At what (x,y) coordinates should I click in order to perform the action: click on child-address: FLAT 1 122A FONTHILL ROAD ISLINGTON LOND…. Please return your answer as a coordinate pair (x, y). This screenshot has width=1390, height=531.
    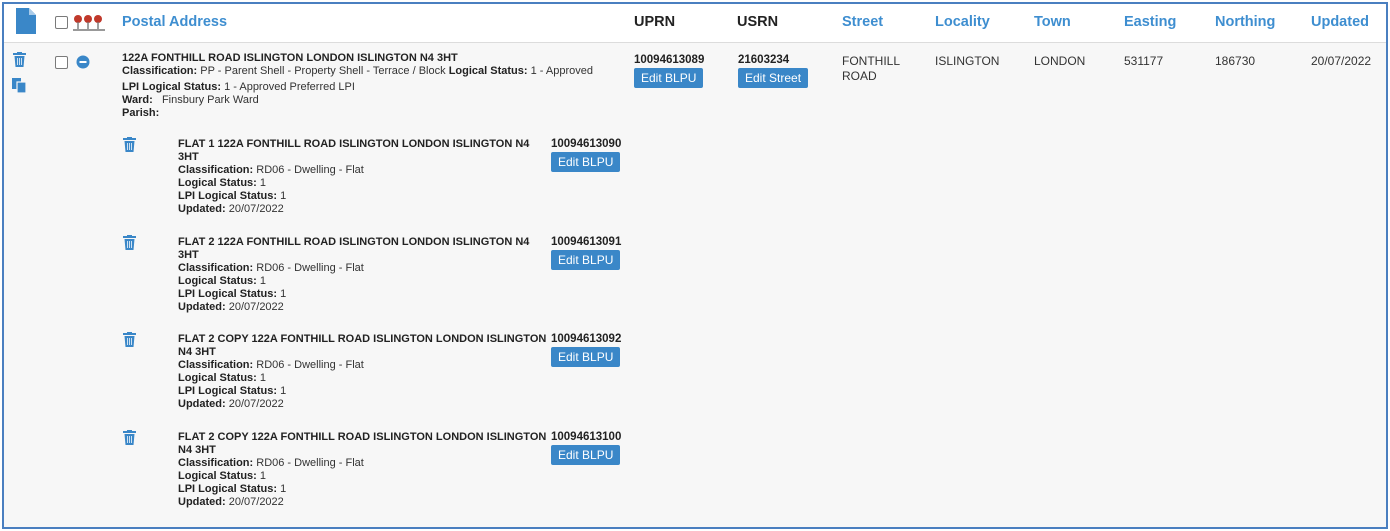
    Looking at the image, I should click on (365, 177).